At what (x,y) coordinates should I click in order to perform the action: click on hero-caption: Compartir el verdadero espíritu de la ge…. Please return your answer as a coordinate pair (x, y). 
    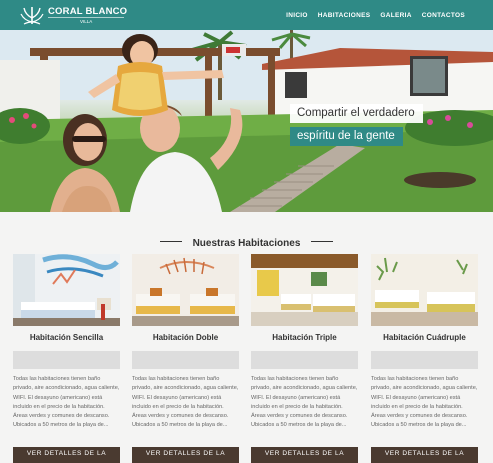
    Looking at the image, I should click on (356, 124).